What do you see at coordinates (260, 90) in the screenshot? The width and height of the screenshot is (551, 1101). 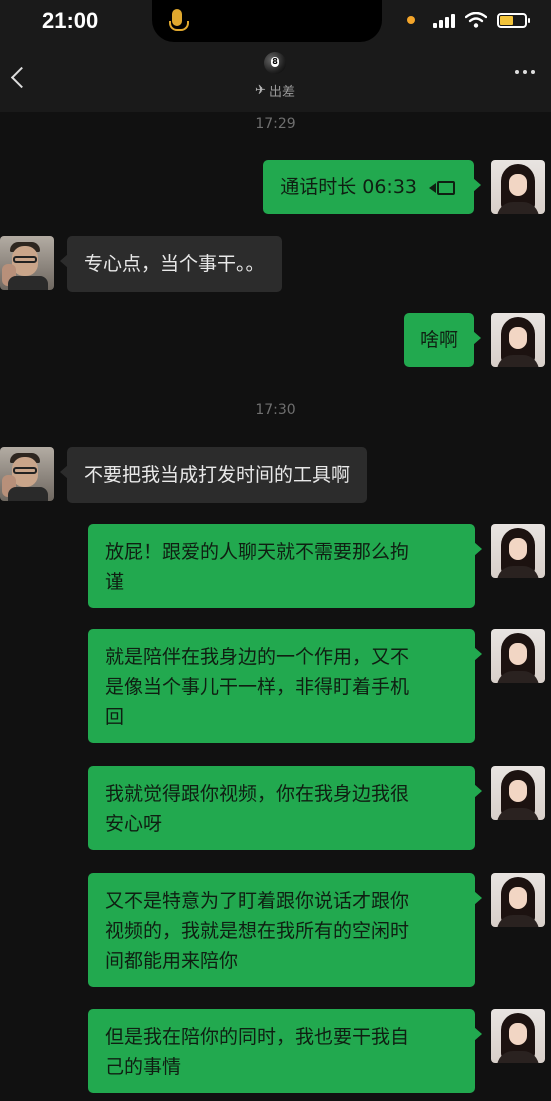 I see `airplane-icon: ✈` at bounding box center [260, 90].